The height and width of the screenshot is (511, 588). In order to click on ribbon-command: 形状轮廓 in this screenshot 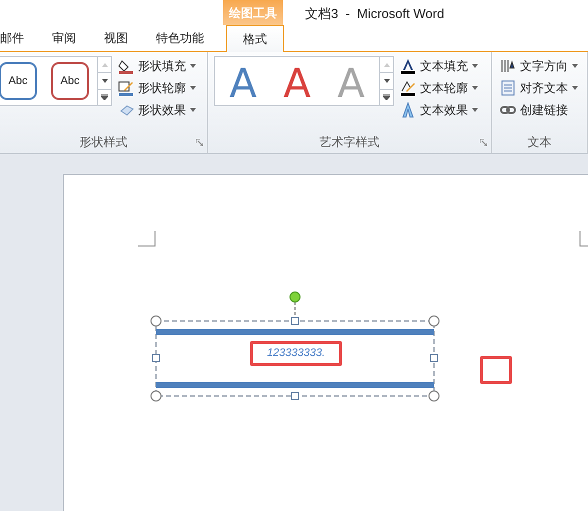, I will do `click(157, 87)`.